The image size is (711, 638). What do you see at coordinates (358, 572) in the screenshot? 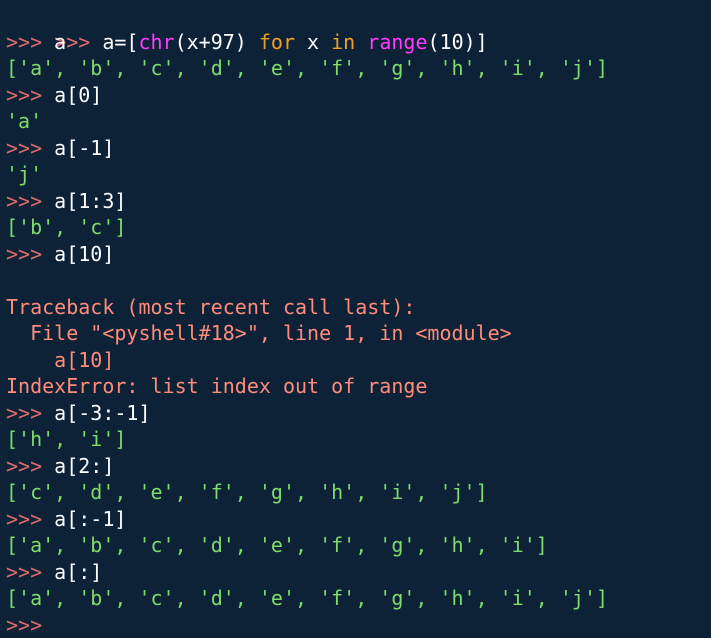
I see `shell-input-line: >>> a[:]` at bounding box center [358, 572].